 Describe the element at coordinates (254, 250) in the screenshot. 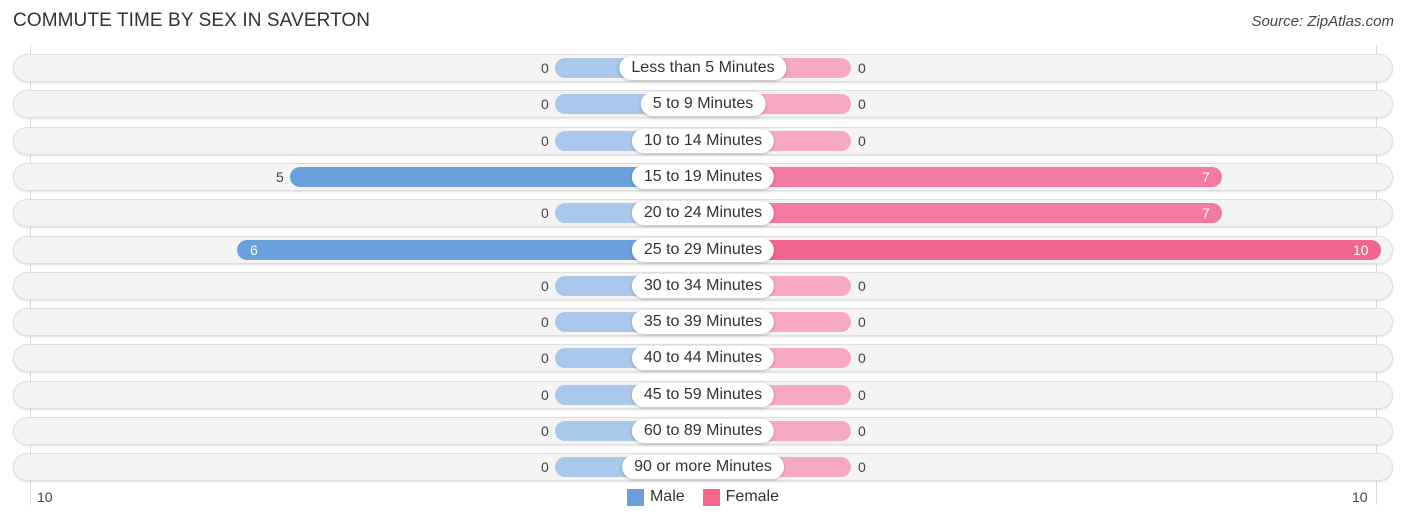

I see `value-label-male: 6` at that location.